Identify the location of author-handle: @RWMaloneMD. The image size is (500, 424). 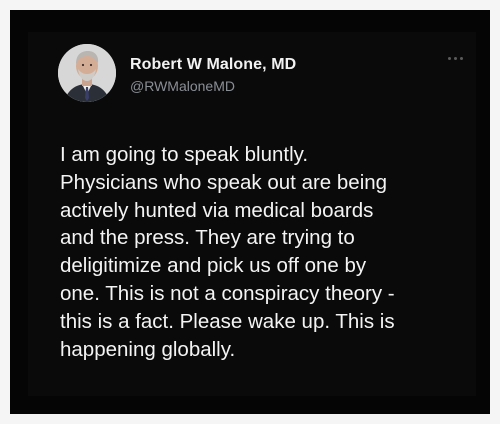
(182, 86).